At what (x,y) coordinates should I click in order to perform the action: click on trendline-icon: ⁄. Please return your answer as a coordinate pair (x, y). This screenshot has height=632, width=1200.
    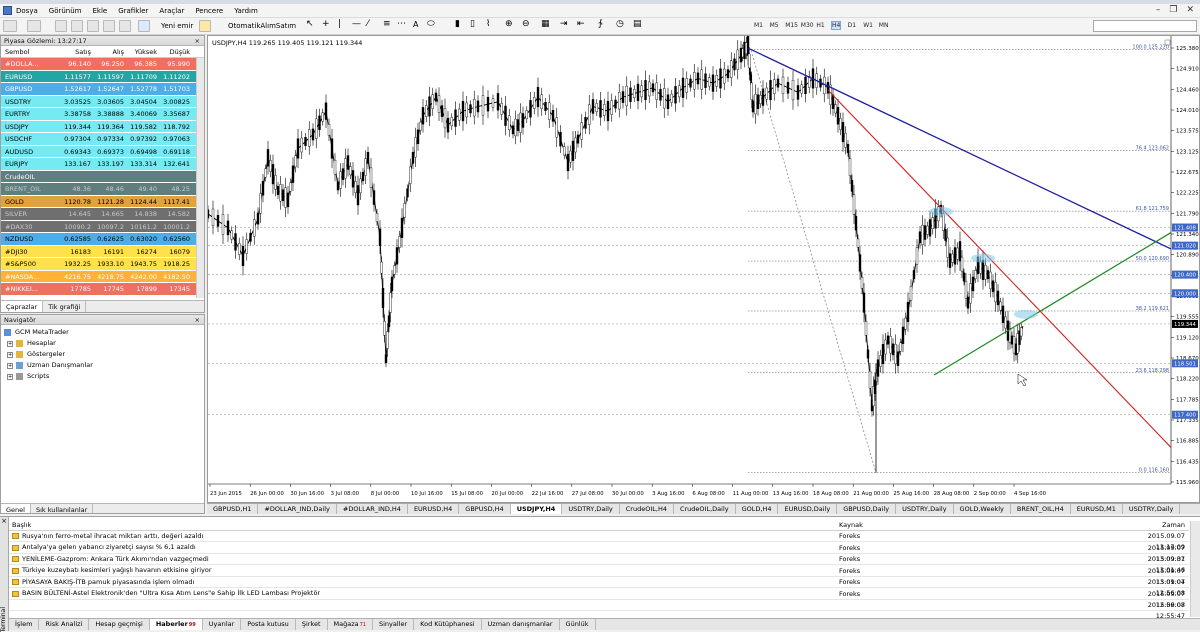
    Looking at the image, I should click on (368, 24).